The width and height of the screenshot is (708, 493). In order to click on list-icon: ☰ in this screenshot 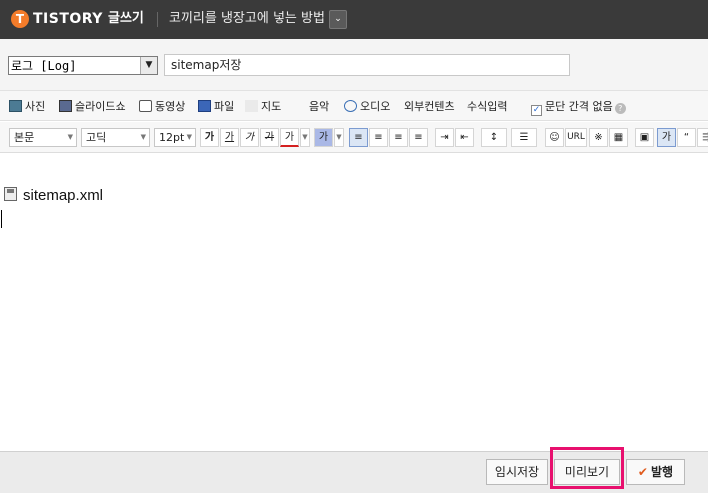, I will do `click(524, 137)`.